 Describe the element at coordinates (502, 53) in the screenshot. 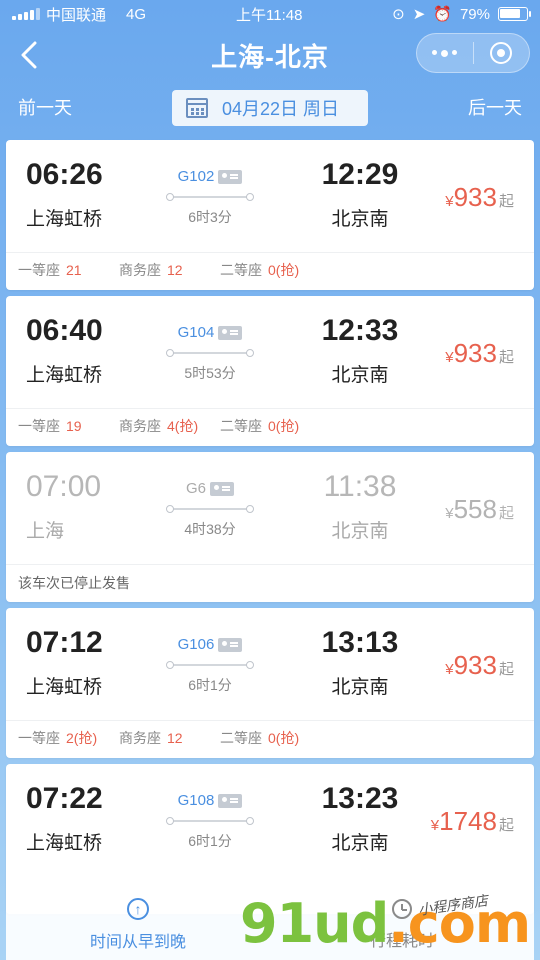

I see `close-mini-program-button` at that location.